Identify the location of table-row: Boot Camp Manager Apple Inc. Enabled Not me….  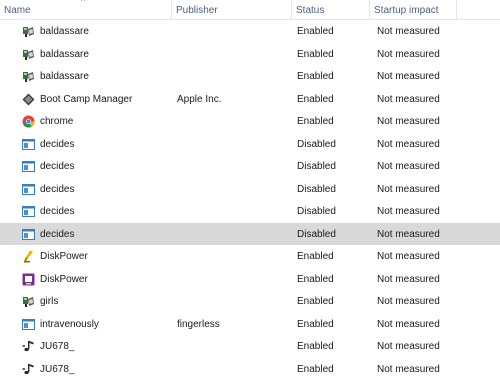
(250, 99).